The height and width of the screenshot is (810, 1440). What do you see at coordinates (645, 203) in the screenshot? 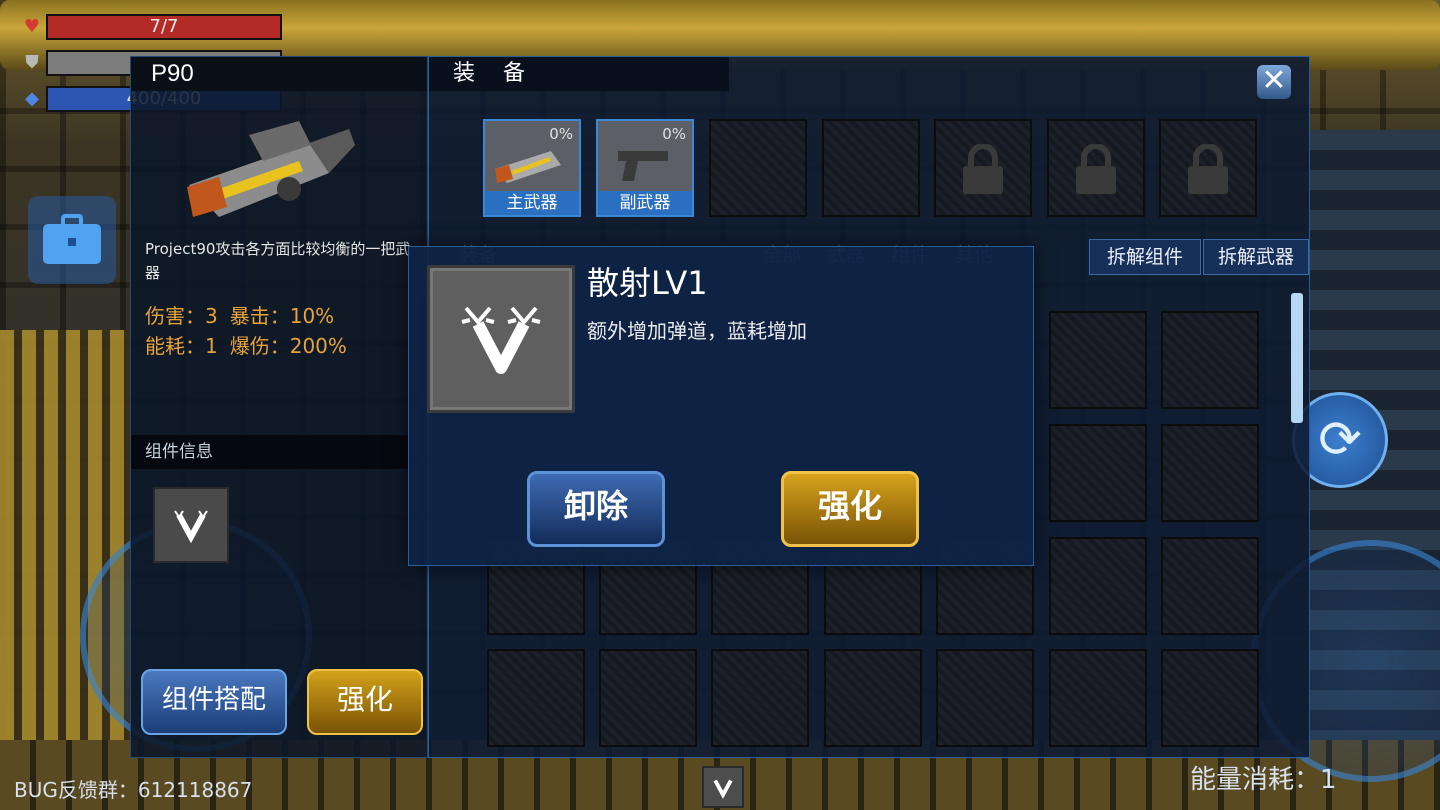
I see `slot-label: 副武器` at bounding box center [645, 203].